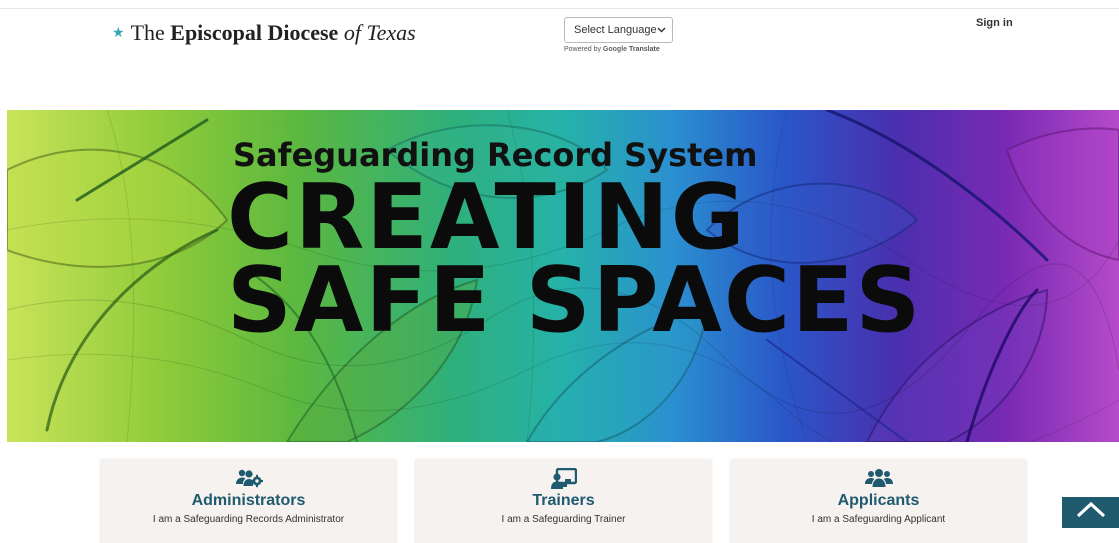 The image size is (1119, 543). What do you see at coordinates (563, 479) in the screenshot?
I see `chalkboard-teacher-icon` at bounding box center [563, 479].